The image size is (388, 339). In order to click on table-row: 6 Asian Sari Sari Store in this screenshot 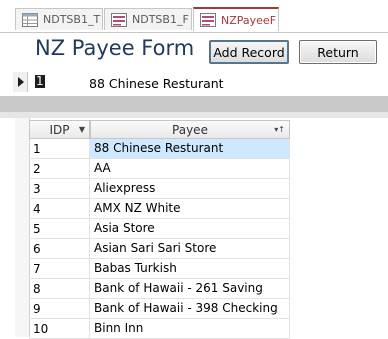, I will do `click(159, 249)`.